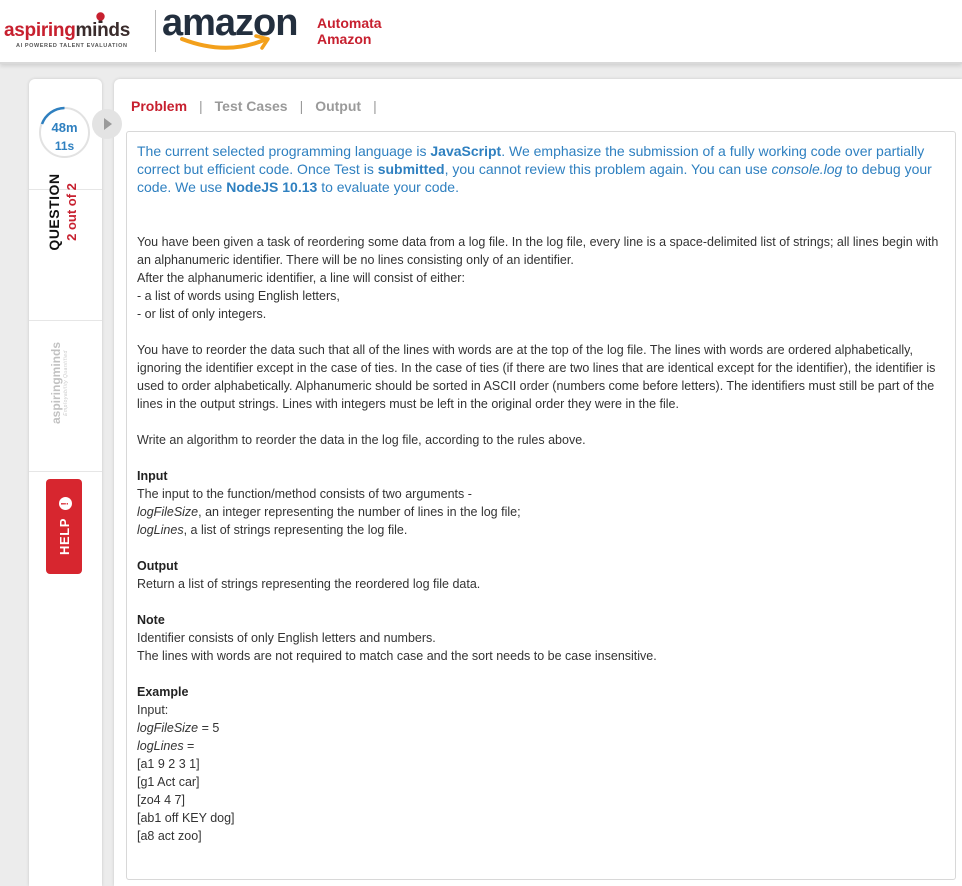  Describe the element at coordinates (155, 31) in the screenshot. I see `header-divider` at that location.